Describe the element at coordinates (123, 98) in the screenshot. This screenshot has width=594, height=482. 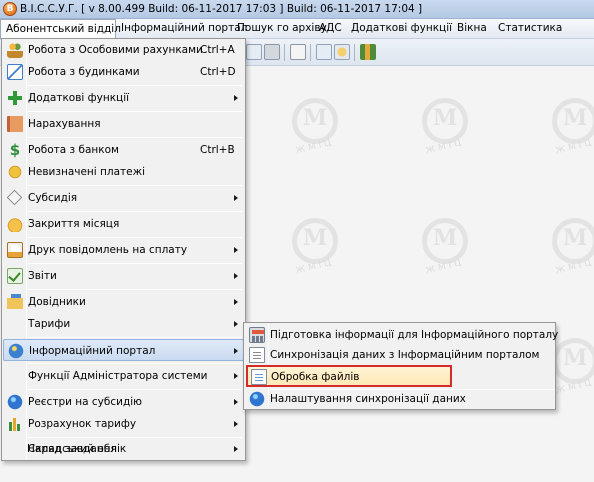
I see `menu-item-extra-functions: Додаткові функції` at that location.